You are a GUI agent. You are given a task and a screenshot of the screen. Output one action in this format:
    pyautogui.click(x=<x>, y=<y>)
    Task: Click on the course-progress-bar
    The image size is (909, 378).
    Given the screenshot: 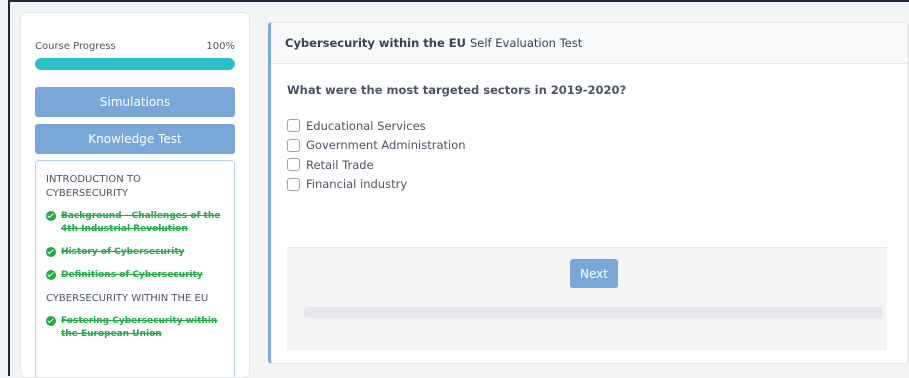 What is the action you would take?
    pyautogui.click(x=135, y=64)
    